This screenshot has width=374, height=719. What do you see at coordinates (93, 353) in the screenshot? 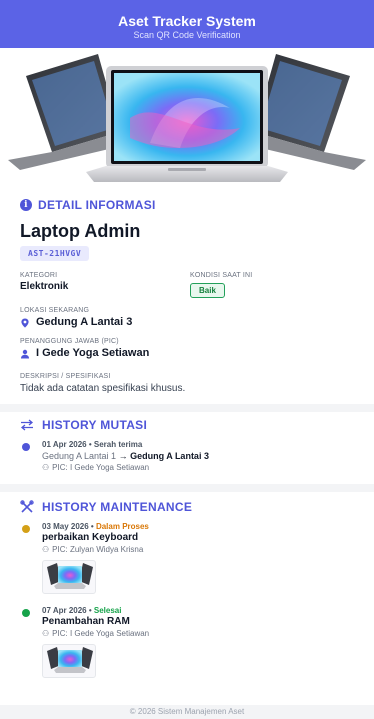
I see `pic-value: I Gede Yoga Setiawan` at bounding box center [93, 353].